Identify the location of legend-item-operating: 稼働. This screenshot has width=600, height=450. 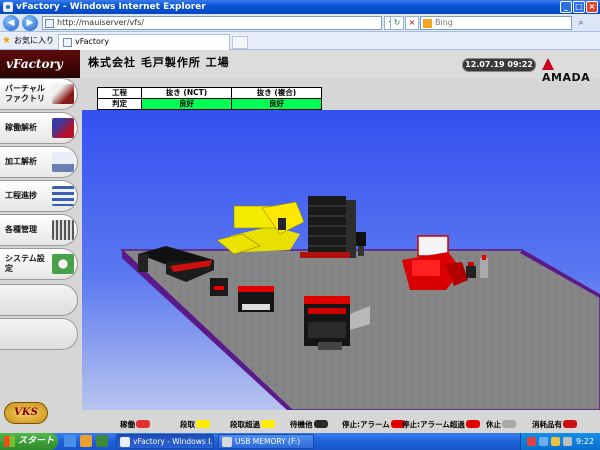
(135, 425).